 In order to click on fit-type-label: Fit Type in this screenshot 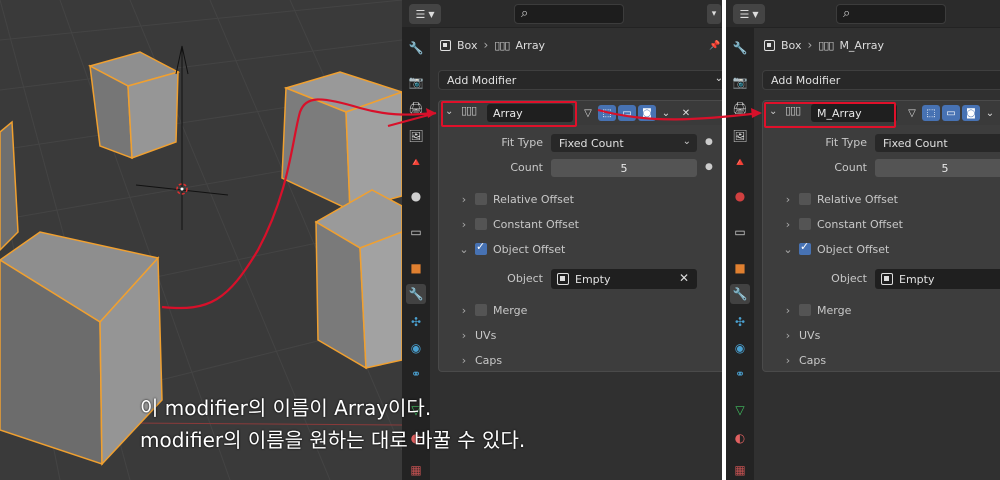, I will do `click(846, 142)`.